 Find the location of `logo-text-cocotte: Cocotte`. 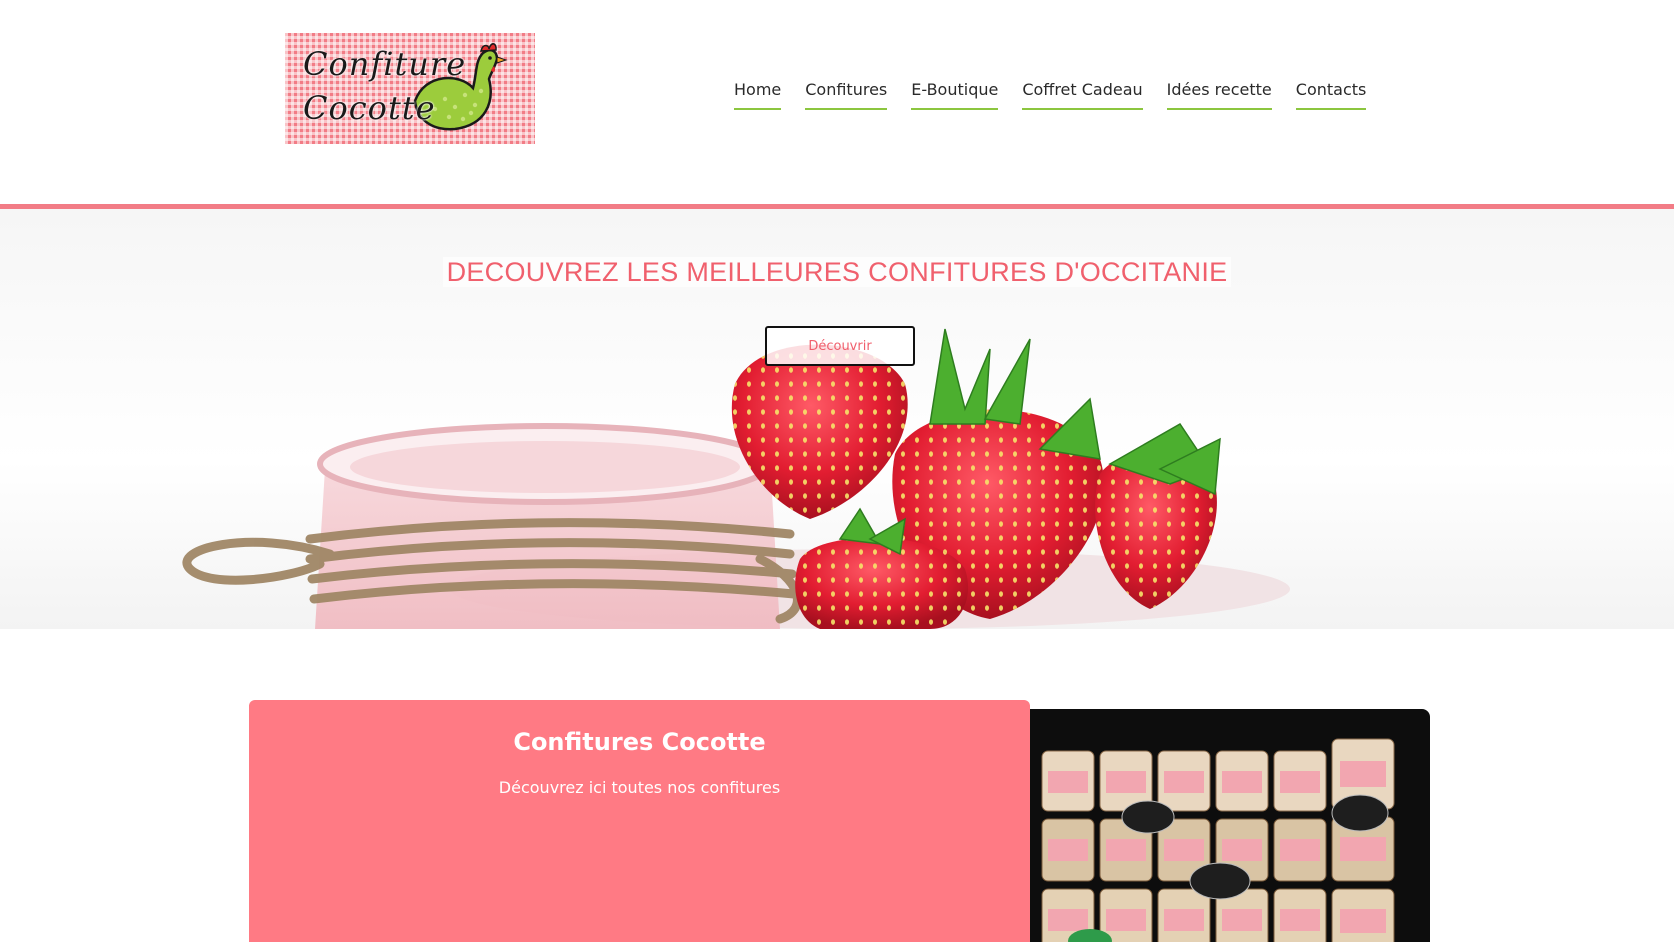

logo-text-cocotte: Cocotte is located at coordinates (369, 108).